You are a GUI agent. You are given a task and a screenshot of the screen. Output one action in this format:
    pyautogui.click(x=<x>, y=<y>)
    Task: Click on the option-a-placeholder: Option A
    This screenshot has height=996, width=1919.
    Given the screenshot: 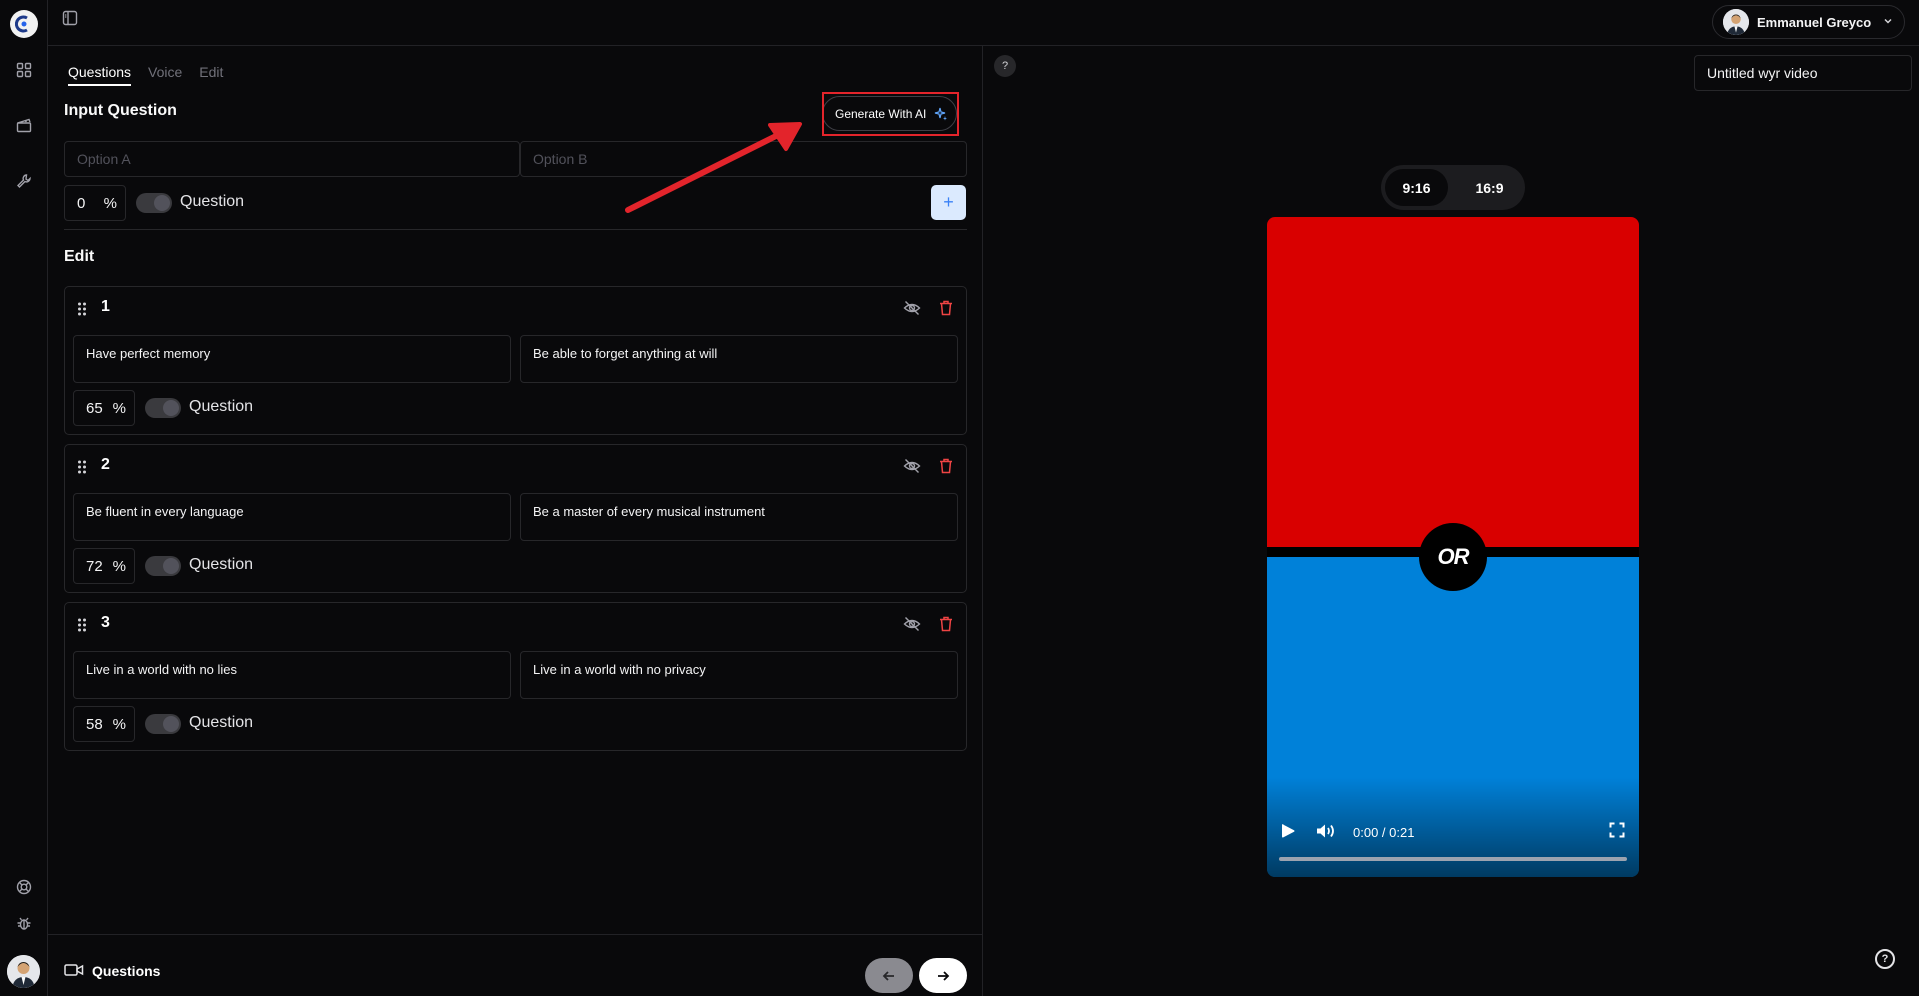 What is the action you would take?
    pyautogui.click(x=104, y=159)
    